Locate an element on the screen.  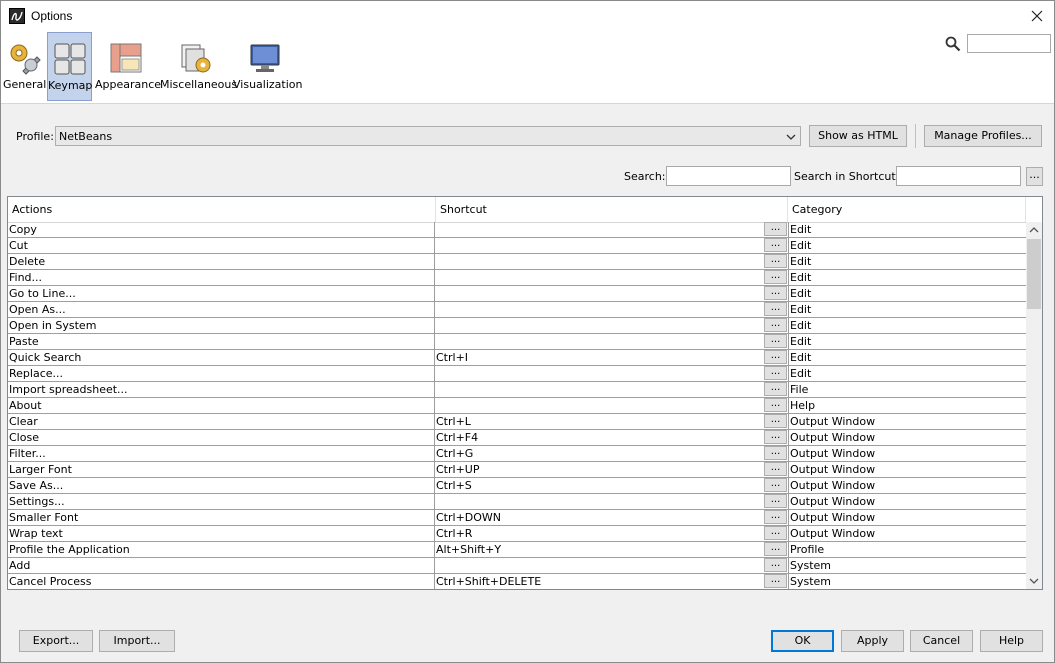
column-header-category: Category is located at coordinates (907, 209).